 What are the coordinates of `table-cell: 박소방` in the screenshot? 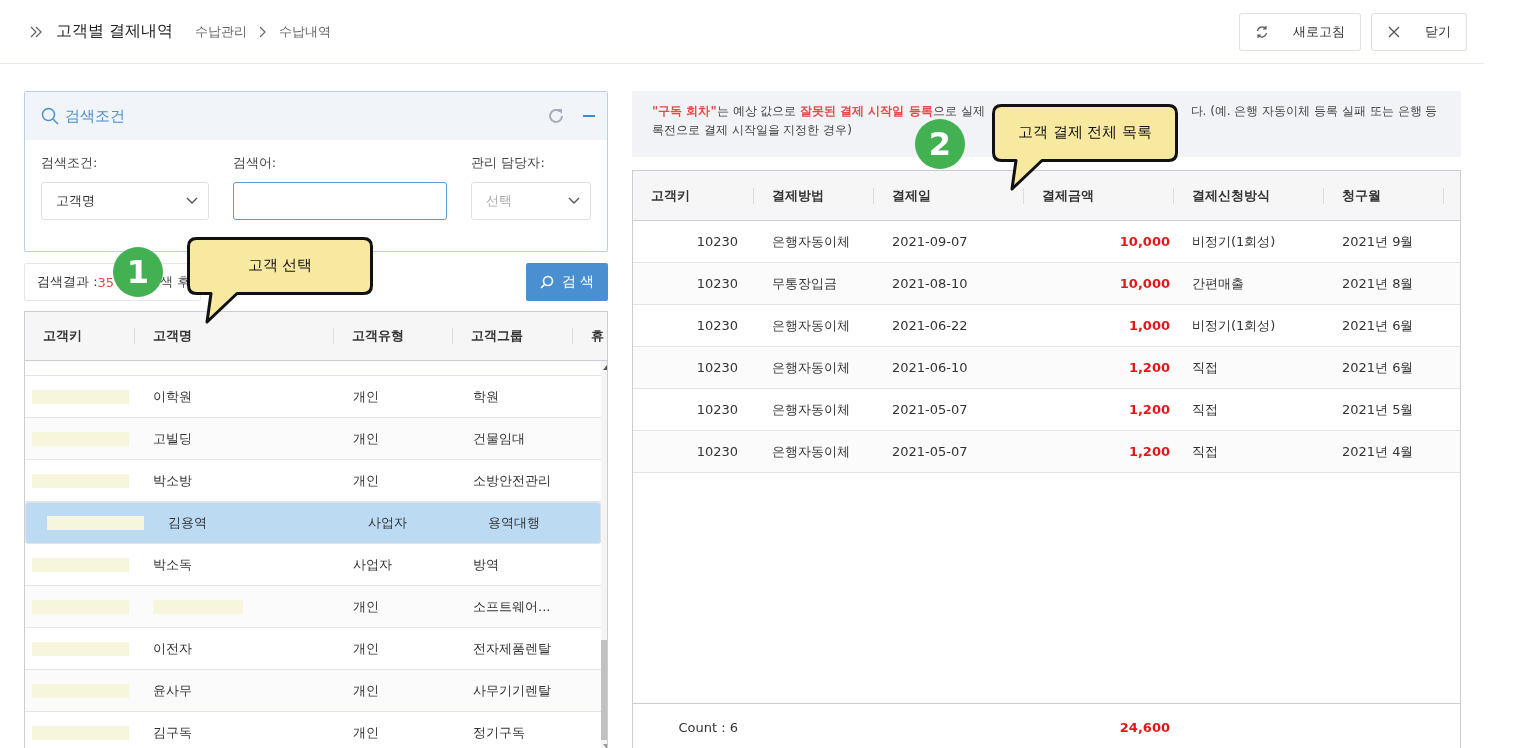 It's located at (172, 480).